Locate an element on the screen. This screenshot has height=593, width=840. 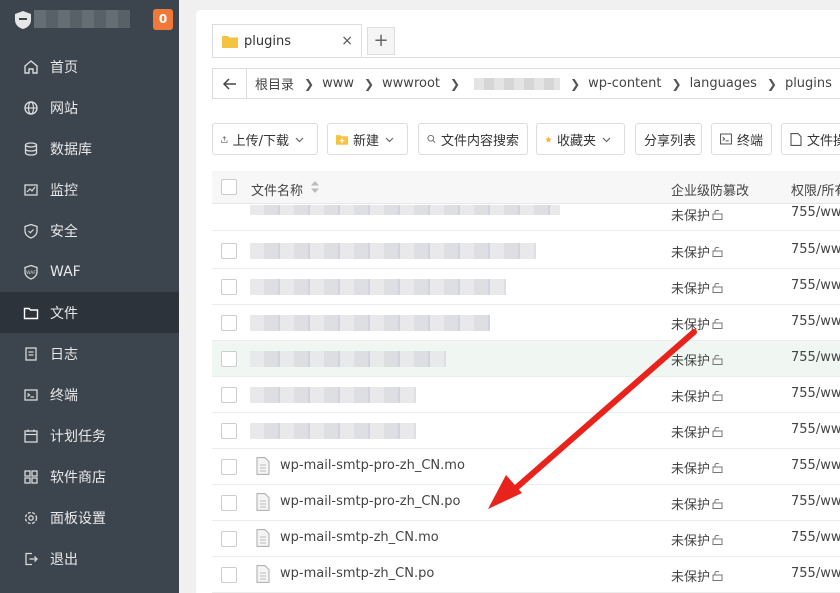
sidebar-item-monitor: 监控 is located at coordinates (89, 189).